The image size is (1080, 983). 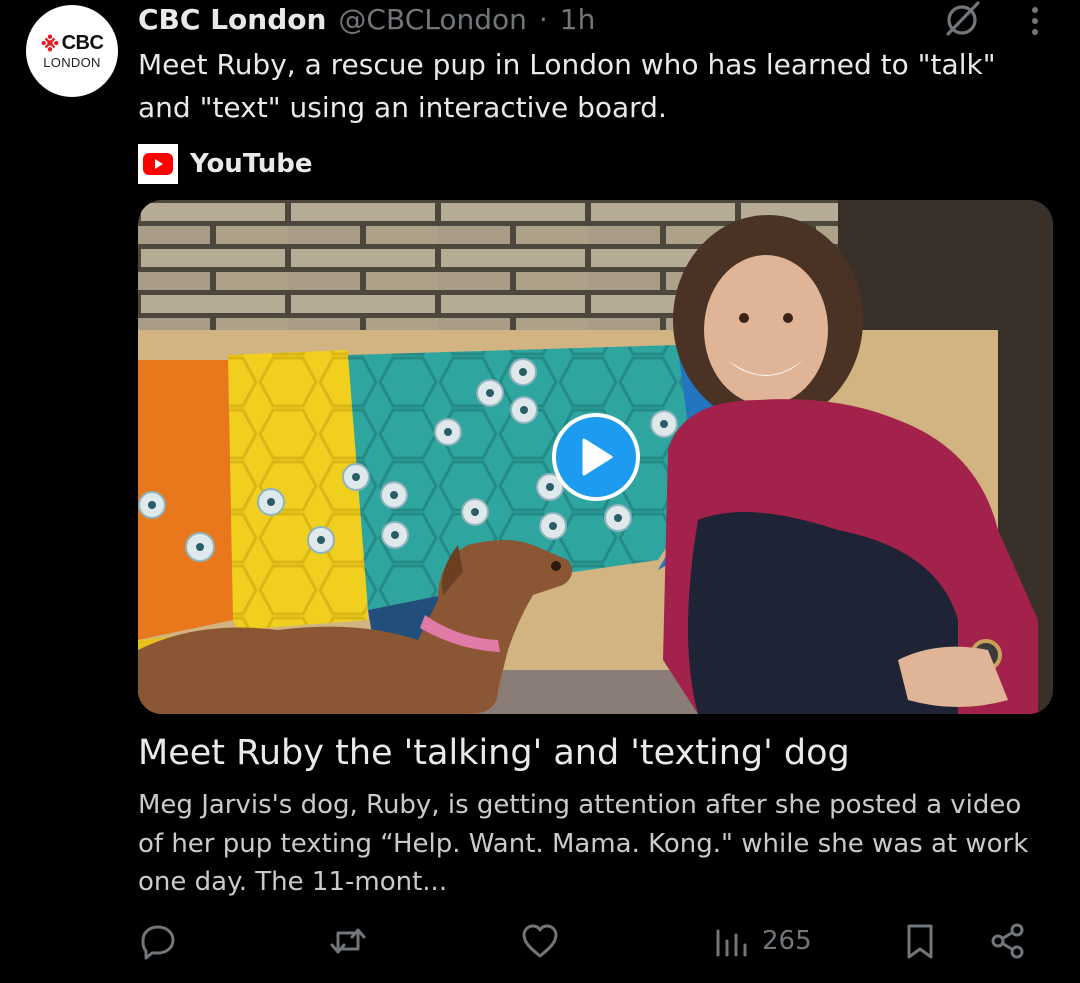 I want to click on like-icon, so click(x=540, y=941).